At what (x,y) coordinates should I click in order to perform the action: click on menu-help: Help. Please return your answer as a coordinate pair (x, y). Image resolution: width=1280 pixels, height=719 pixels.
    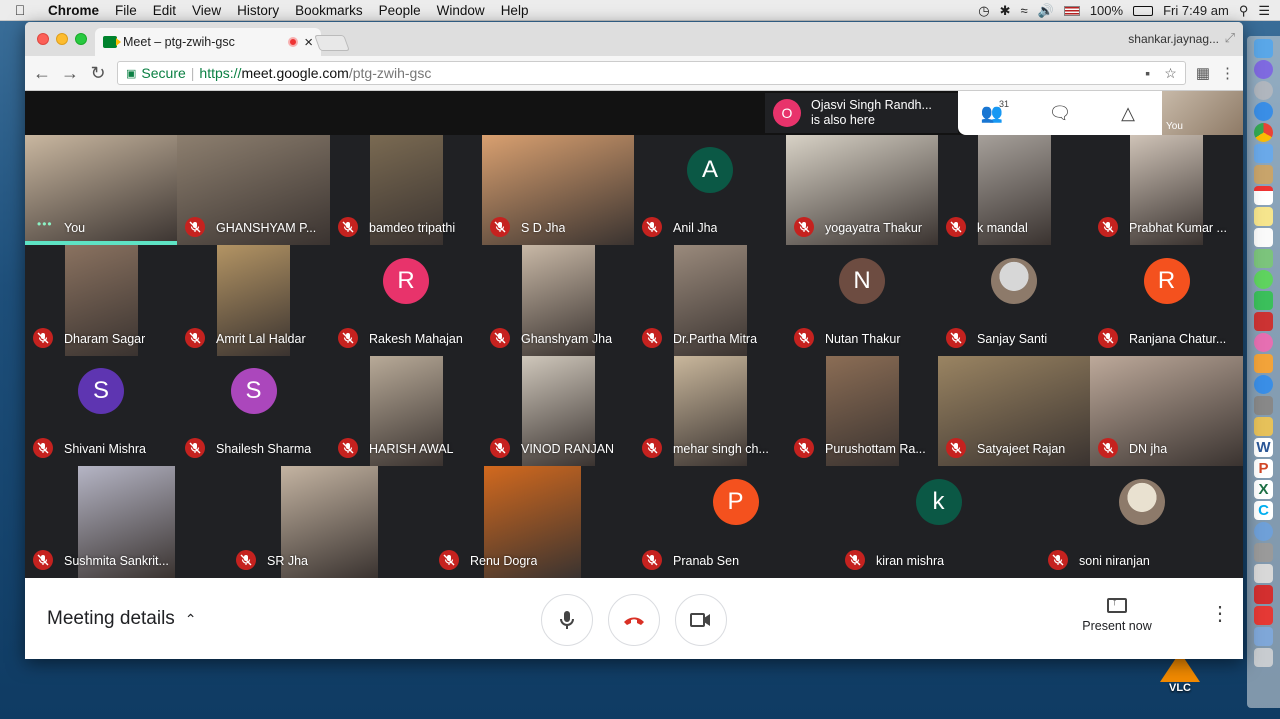
    Looking at the image, I should click on (515, 10).